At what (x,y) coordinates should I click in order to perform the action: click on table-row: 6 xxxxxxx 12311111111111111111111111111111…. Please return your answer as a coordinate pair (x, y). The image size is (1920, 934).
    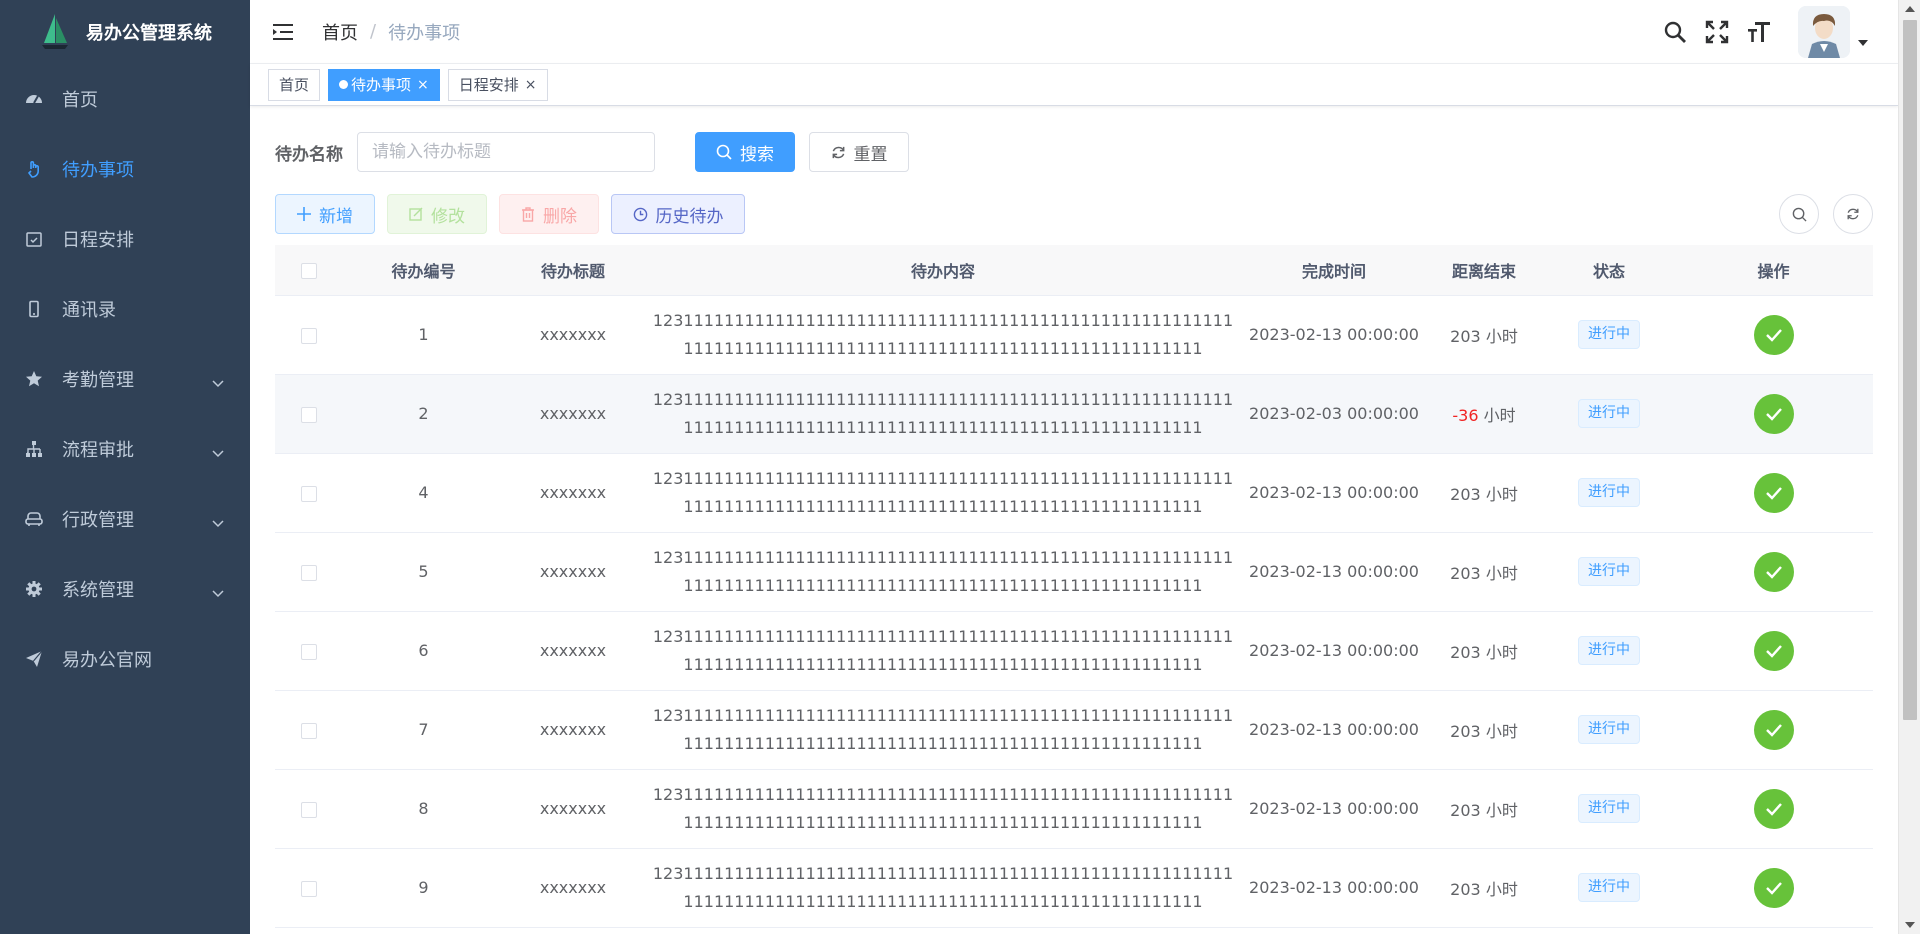
    Looking at the image, I should click on (1074, 651).